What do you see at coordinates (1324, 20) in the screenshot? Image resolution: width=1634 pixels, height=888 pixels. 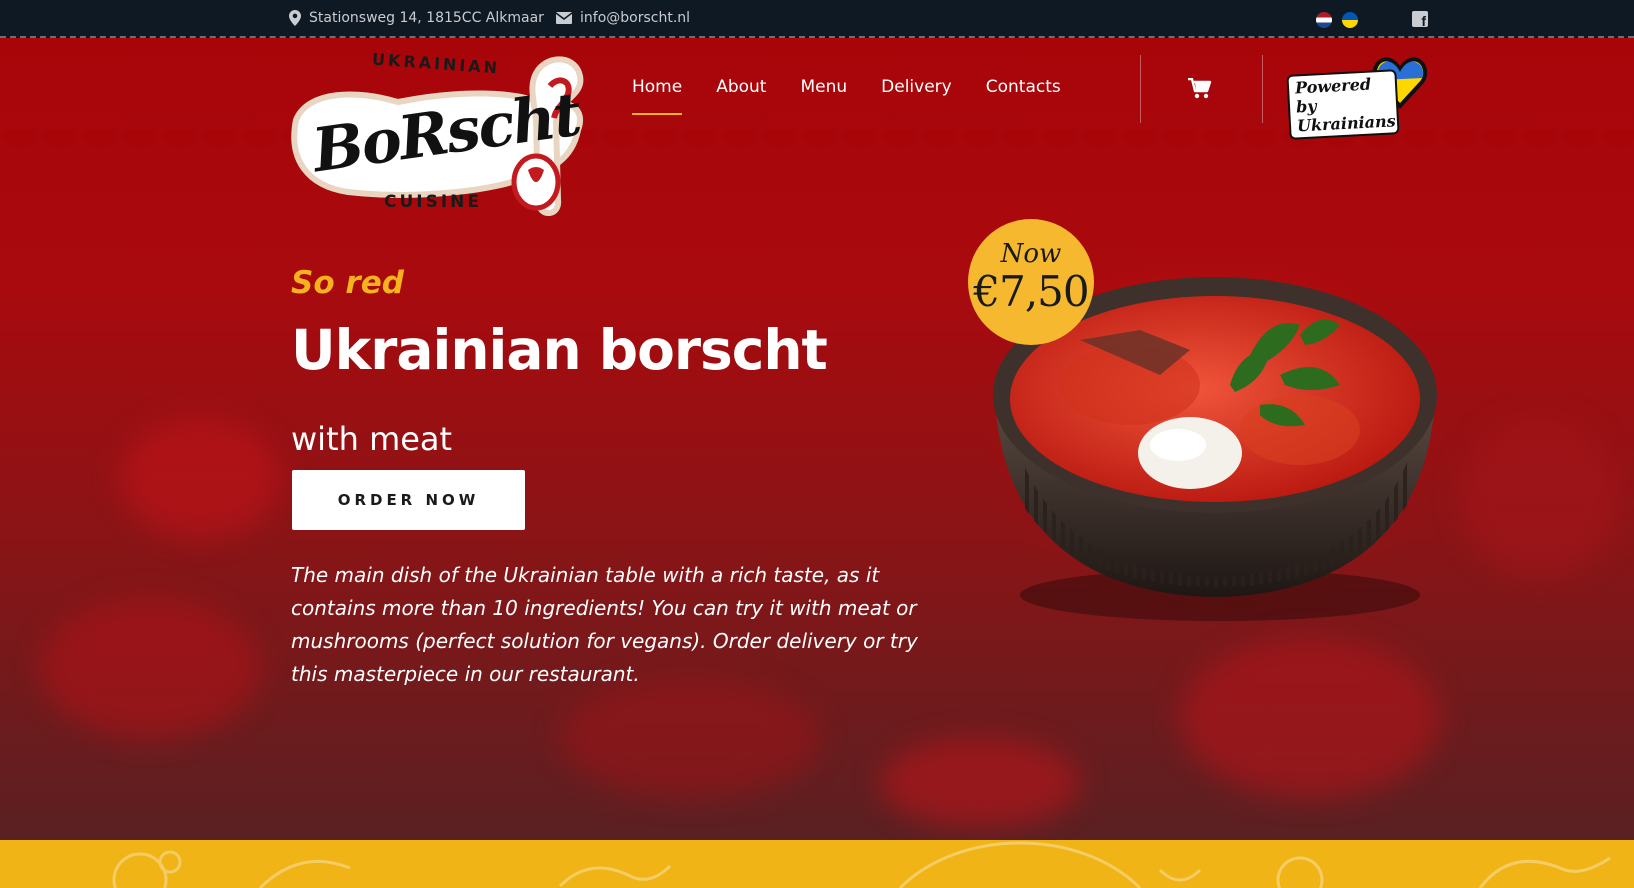 I see `flag-nl-icon` at bounding box center [1324, 20].